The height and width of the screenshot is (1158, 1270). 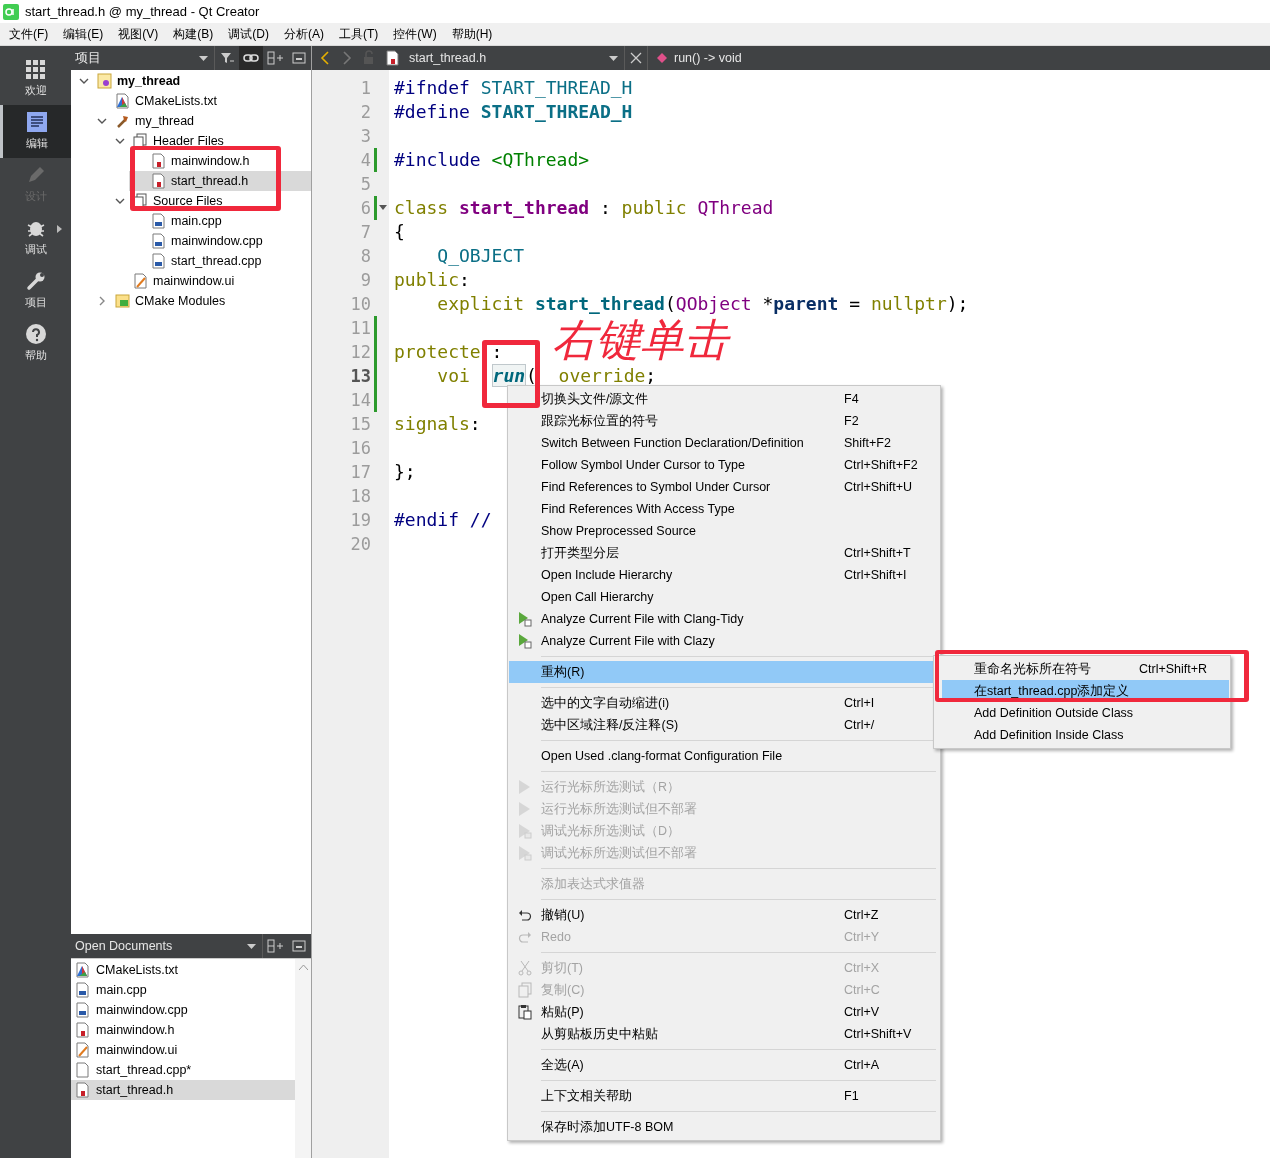 What do you see at coordinates (724, 1012) in the screenshot?
I see `menu-item: 粘贴(P) Ctrl+V` at bounding box center [724, 1012].